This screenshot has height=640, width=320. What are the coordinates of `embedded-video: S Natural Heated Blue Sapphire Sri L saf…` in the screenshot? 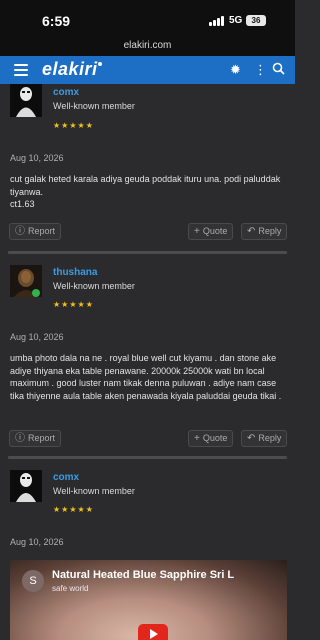 It's located at (148, 600).